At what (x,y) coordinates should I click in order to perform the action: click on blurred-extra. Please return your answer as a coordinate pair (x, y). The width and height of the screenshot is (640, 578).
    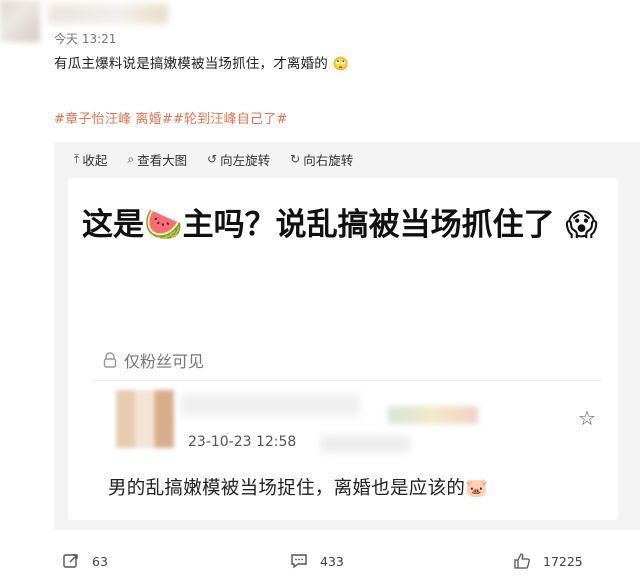
    Looking at the image, I should click on (365, 444).